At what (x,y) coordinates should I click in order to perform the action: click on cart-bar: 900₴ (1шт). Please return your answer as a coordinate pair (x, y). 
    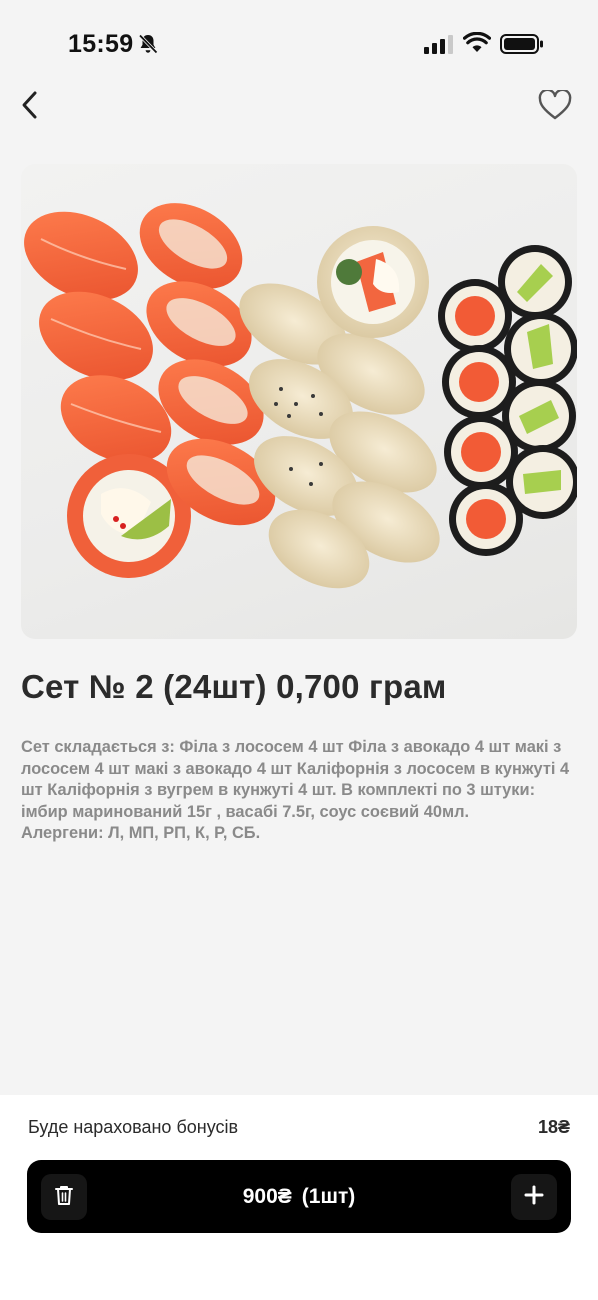
    Looking at the image, I should click on (299, 1196).